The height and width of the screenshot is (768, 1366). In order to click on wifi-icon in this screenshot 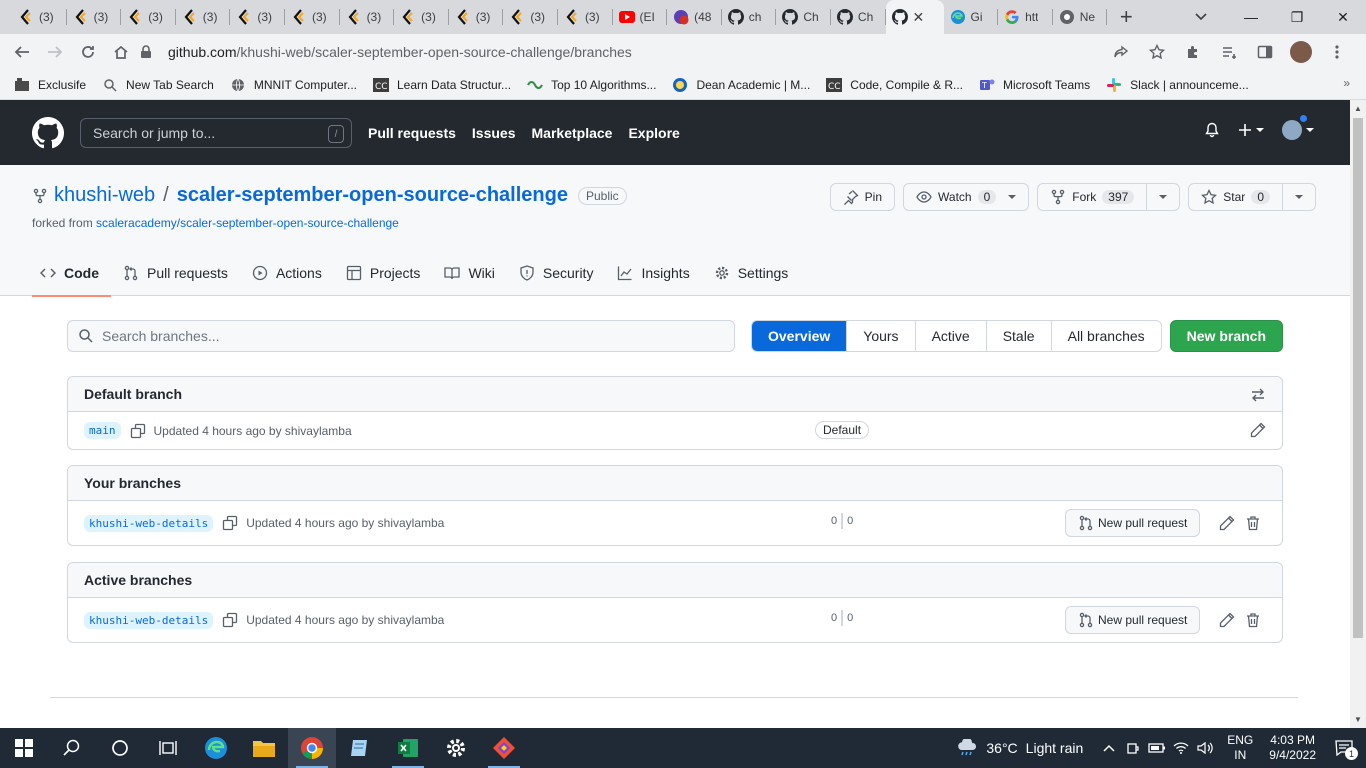, I will do `click(1181, 748)`.